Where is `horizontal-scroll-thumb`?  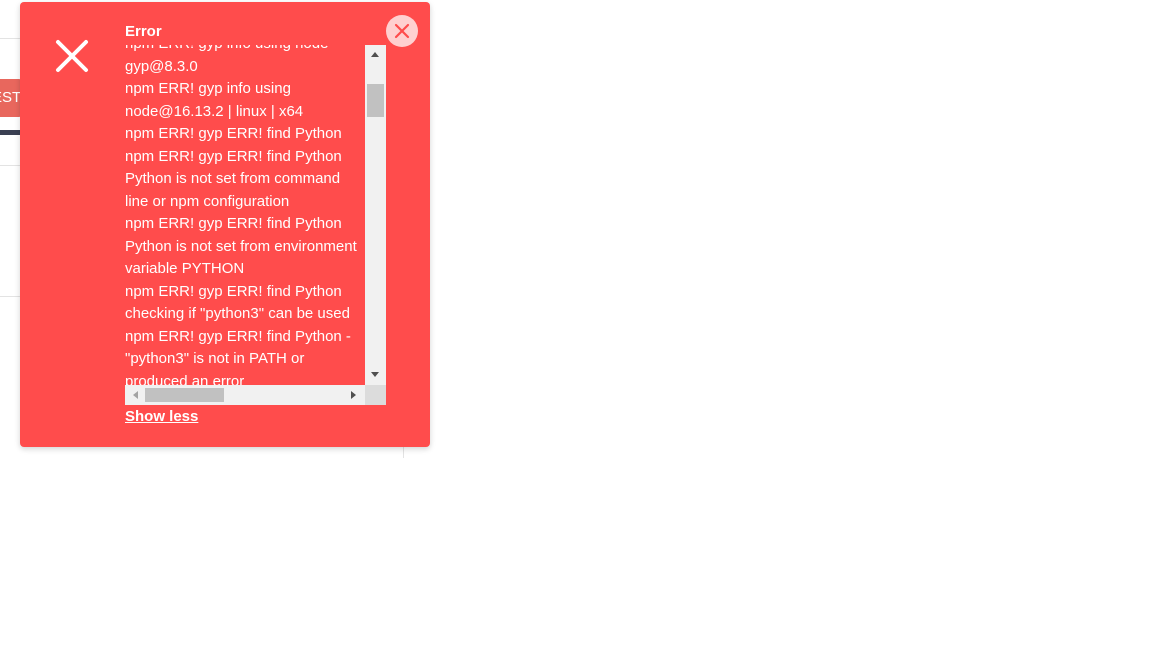 horizontal-scroll-thumb is located at coordinates (184, 395).